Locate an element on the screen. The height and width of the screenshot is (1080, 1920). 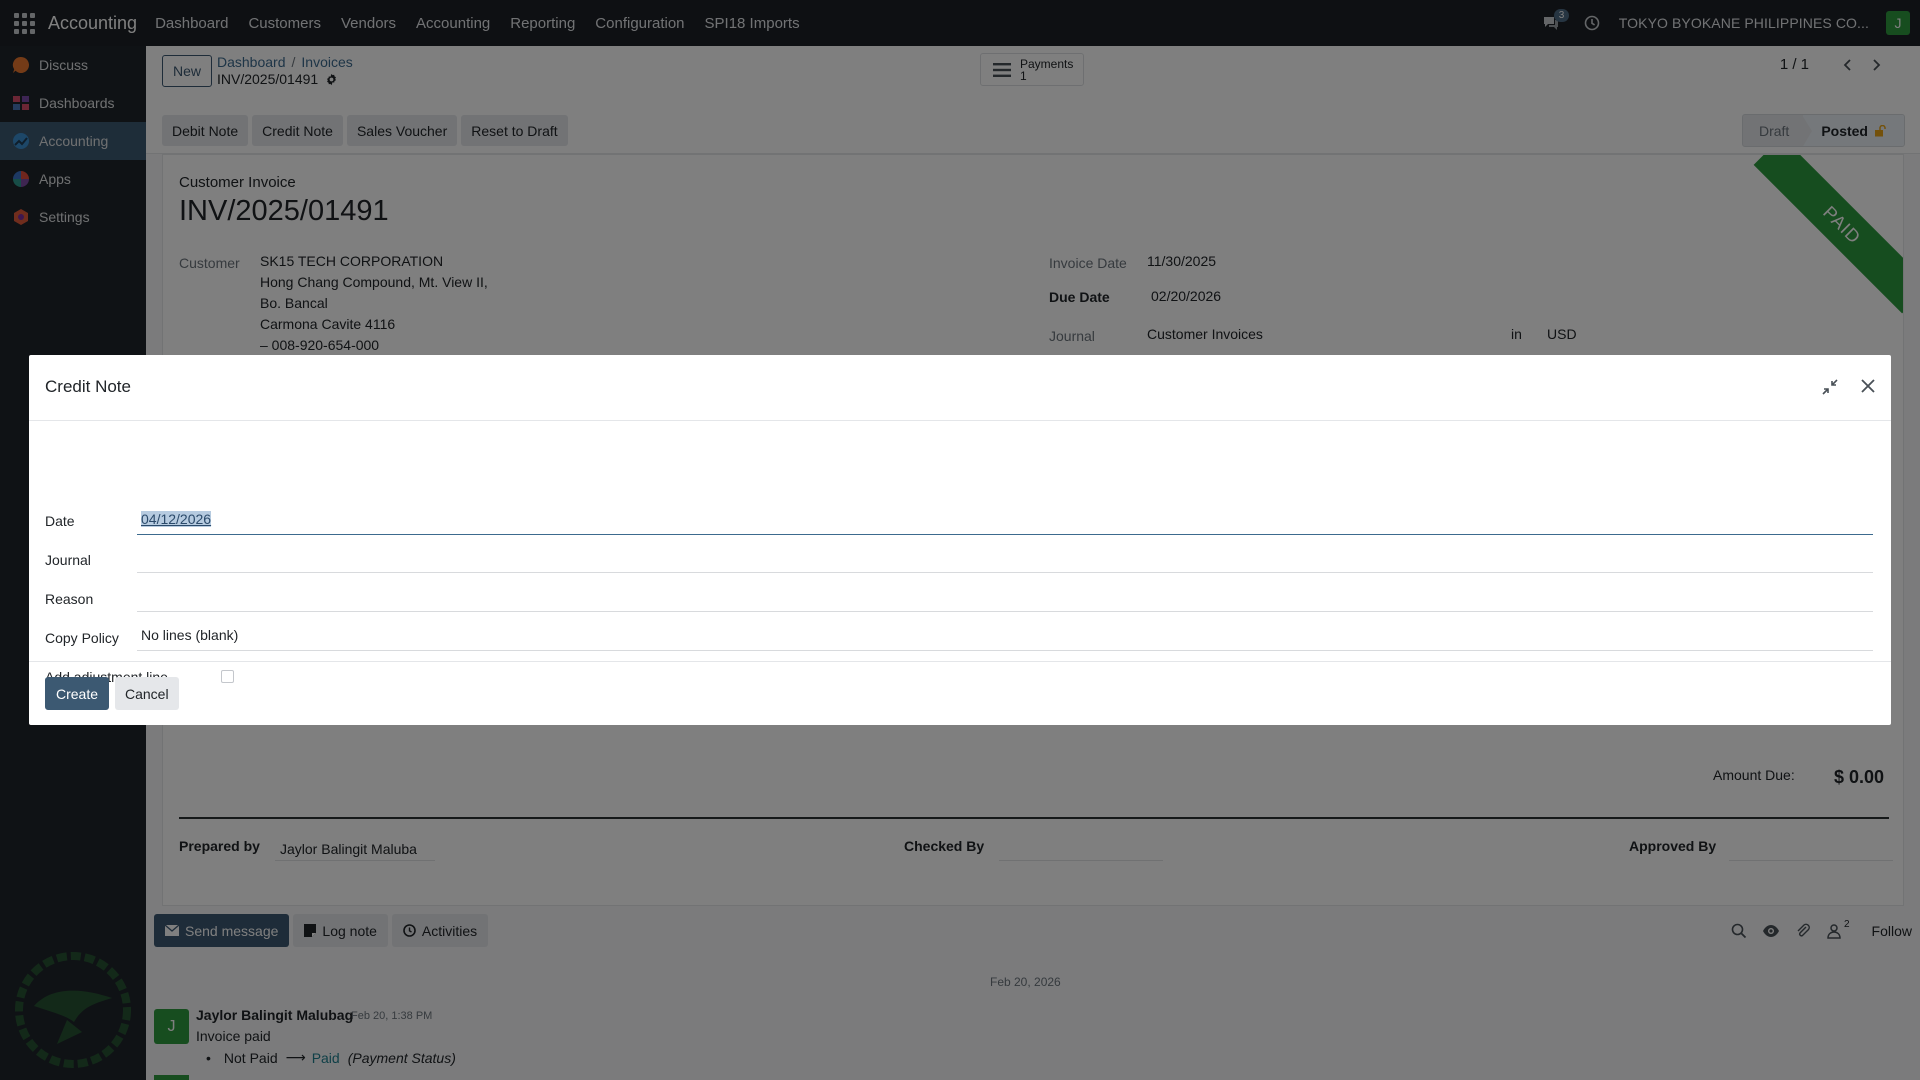
compress-icon is located at coordinates (1830, 387).